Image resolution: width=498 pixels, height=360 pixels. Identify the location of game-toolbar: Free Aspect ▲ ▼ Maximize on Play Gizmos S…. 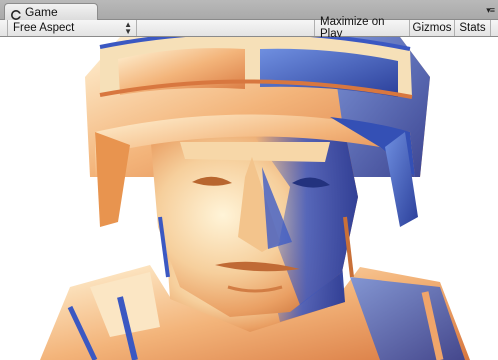
(249, 28).